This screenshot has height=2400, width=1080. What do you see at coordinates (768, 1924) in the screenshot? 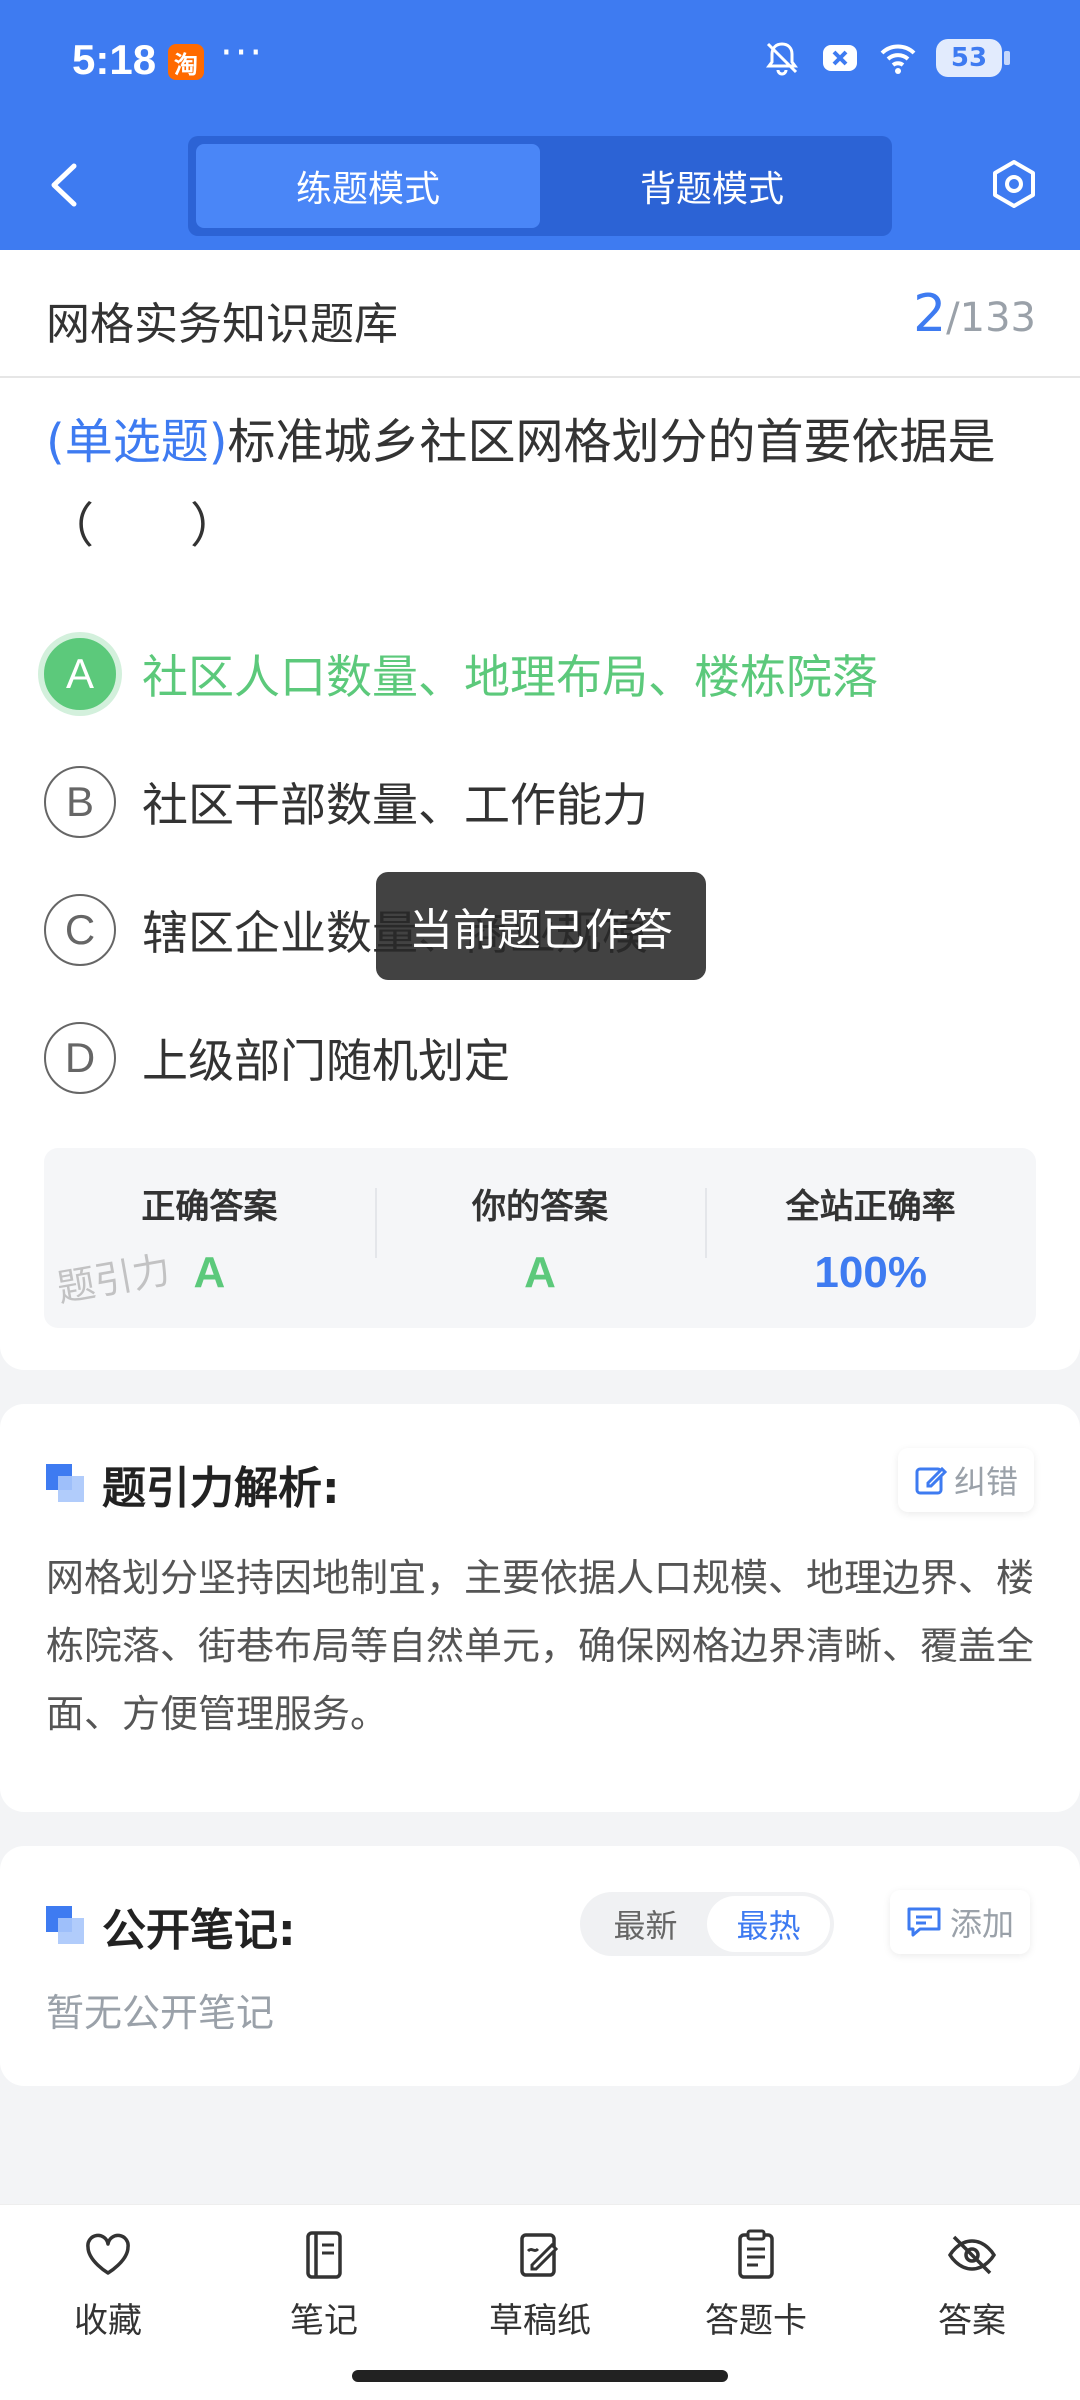
I see `sort-hot: 最热` at bounding box center [768, 1924].